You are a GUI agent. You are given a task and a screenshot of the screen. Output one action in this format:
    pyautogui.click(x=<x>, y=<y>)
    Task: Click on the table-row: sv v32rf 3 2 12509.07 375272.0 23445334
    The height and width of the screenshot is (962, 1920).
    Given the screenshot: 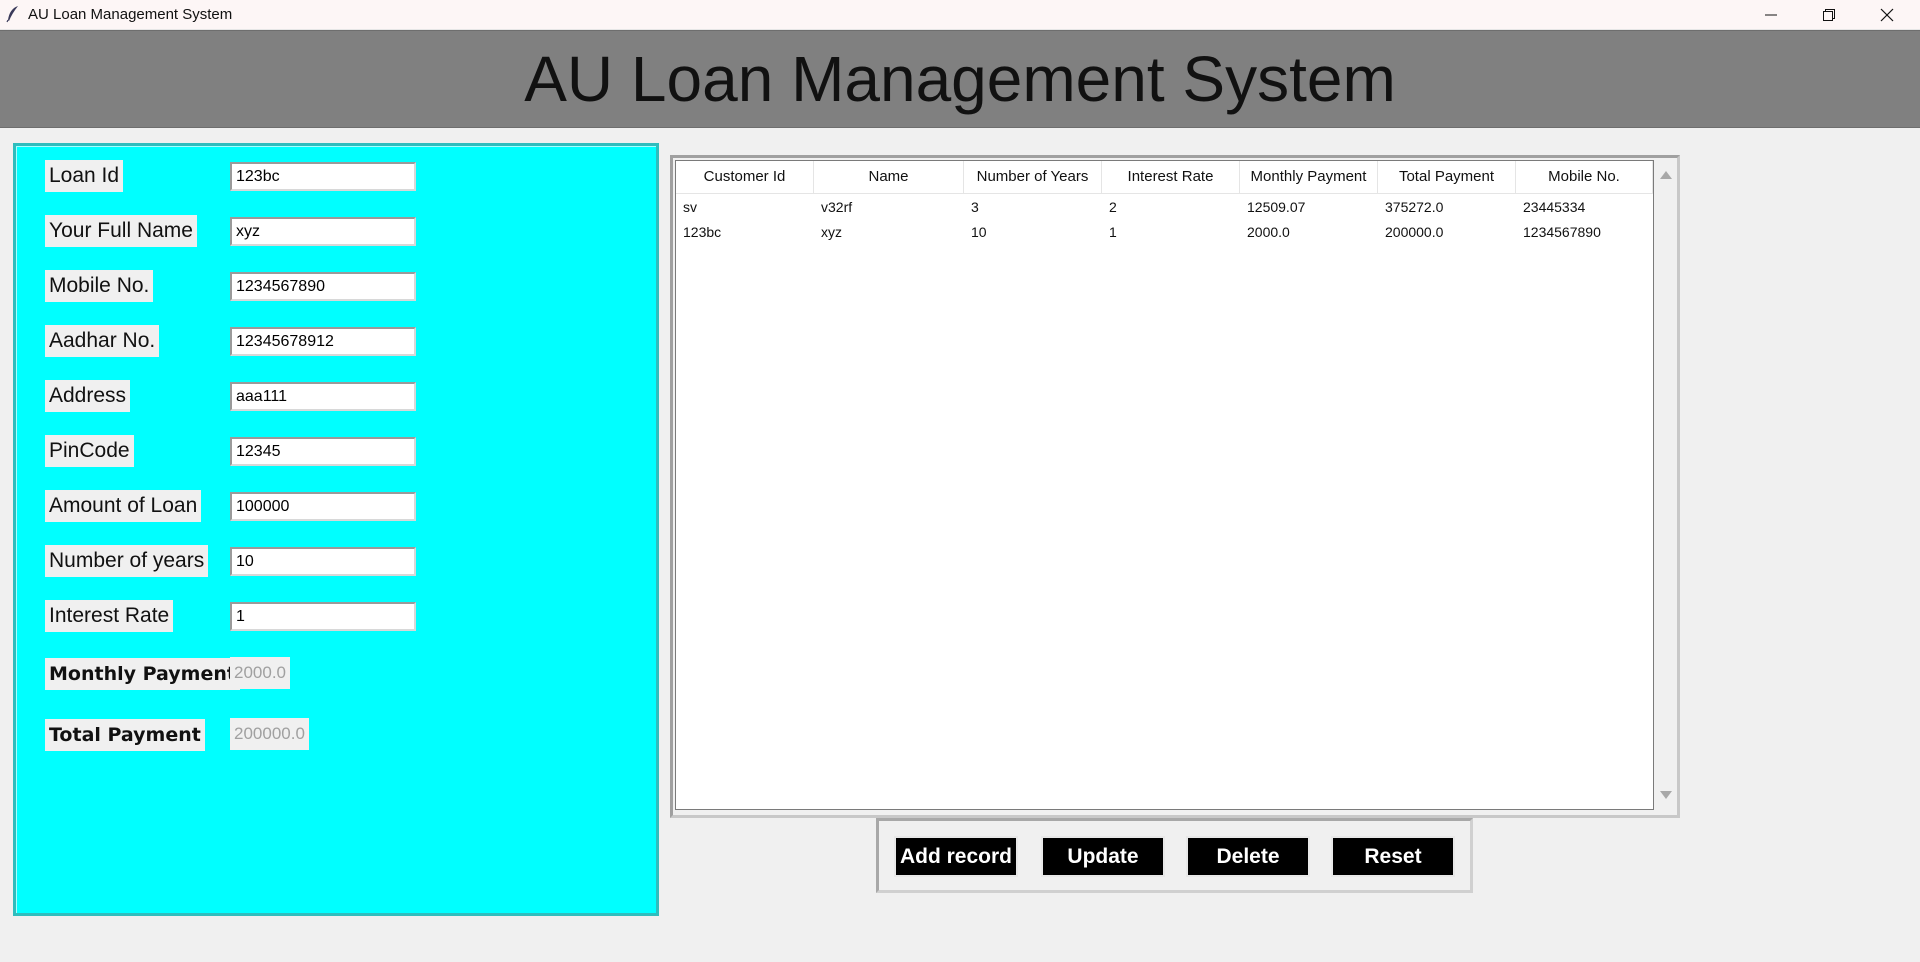 What is the action you would take?
    pyautogui.click(x=1164, y=207)
    